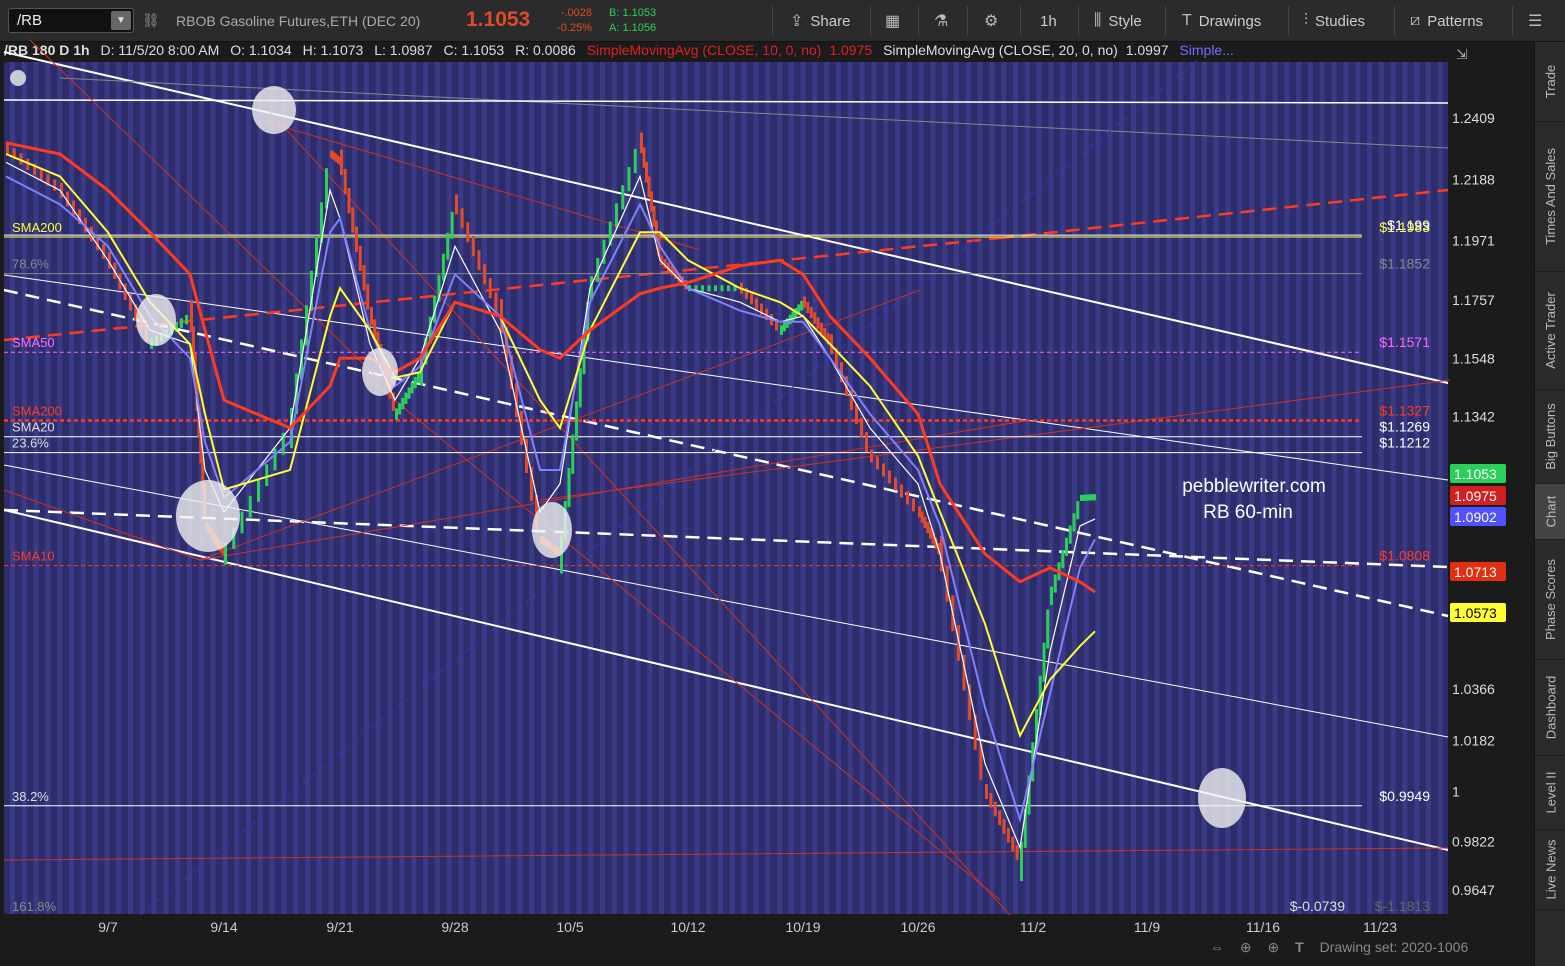  I want to click on level-left-label: 38.2%, so click(30, 796).